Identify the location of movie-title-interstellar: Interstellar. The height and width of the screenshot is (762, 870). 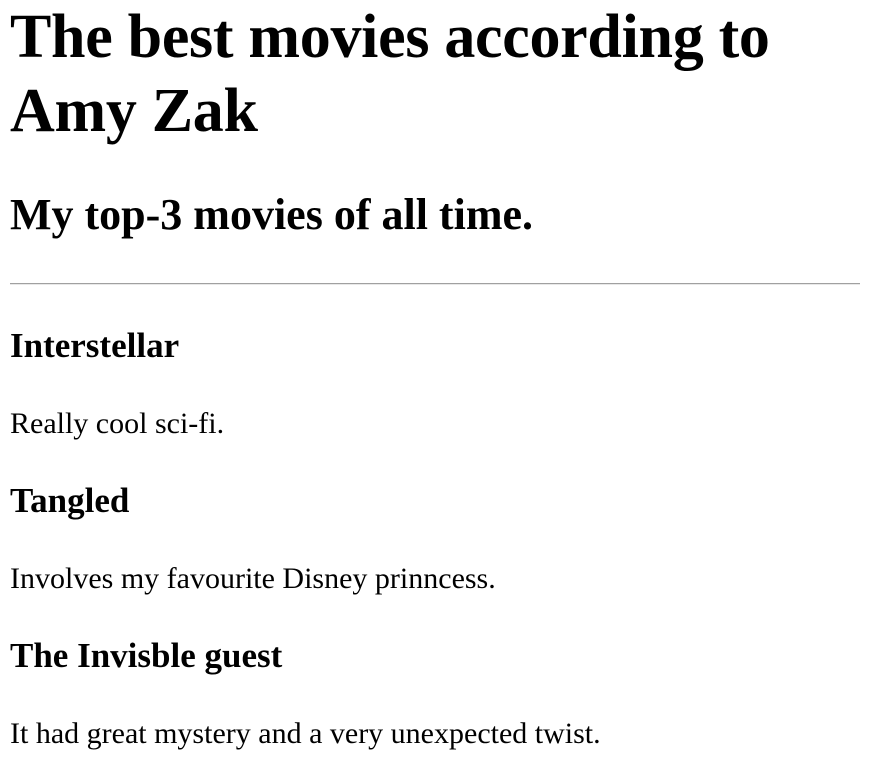
(95, 345).